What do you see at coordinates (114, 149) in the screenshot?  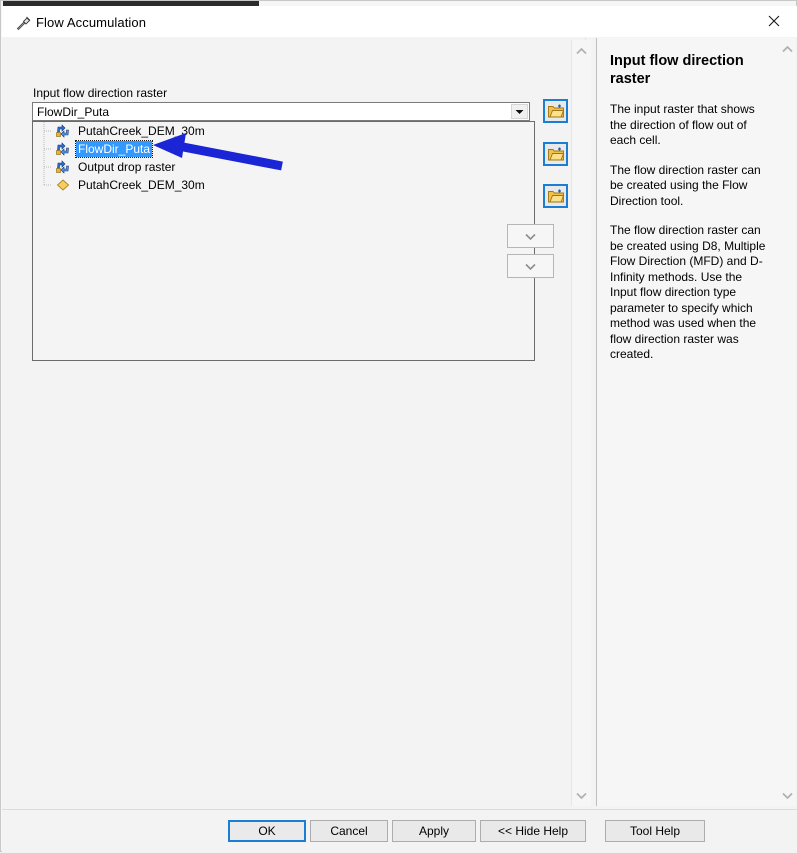 I see `list-item-label-selected: FlowDir_Puta` at bounding box center [114, 149].